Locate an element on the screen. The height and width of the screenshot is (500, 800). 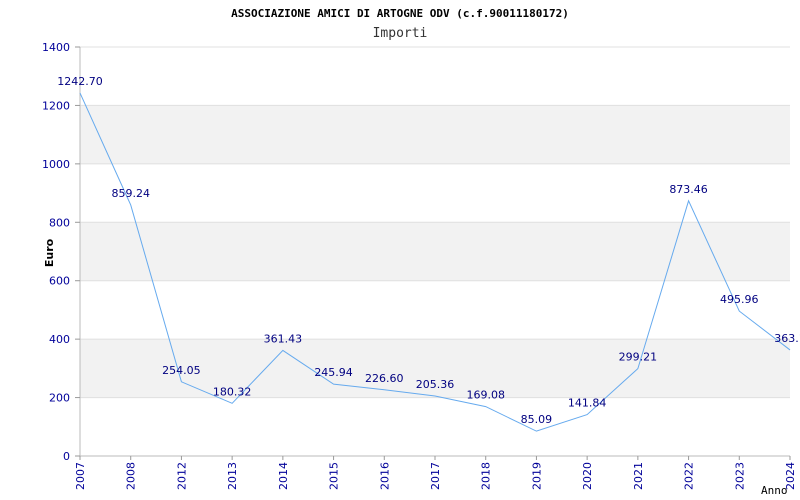
y-tick-label: 800 is located at coordinates (59, 222).